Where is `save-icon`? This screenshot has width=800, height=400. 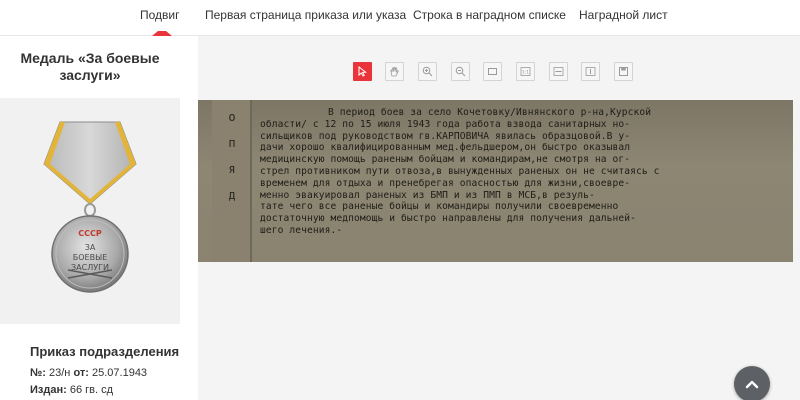
save-icon is located at coordinates (623, 71).